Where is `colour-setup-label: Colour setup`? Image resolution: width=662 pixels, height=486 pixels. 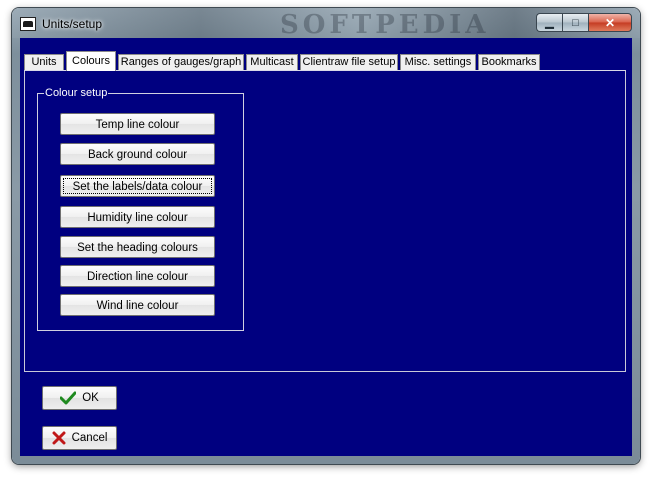
colour-setup-label: Colour setup is located at coordinates (76, 93).